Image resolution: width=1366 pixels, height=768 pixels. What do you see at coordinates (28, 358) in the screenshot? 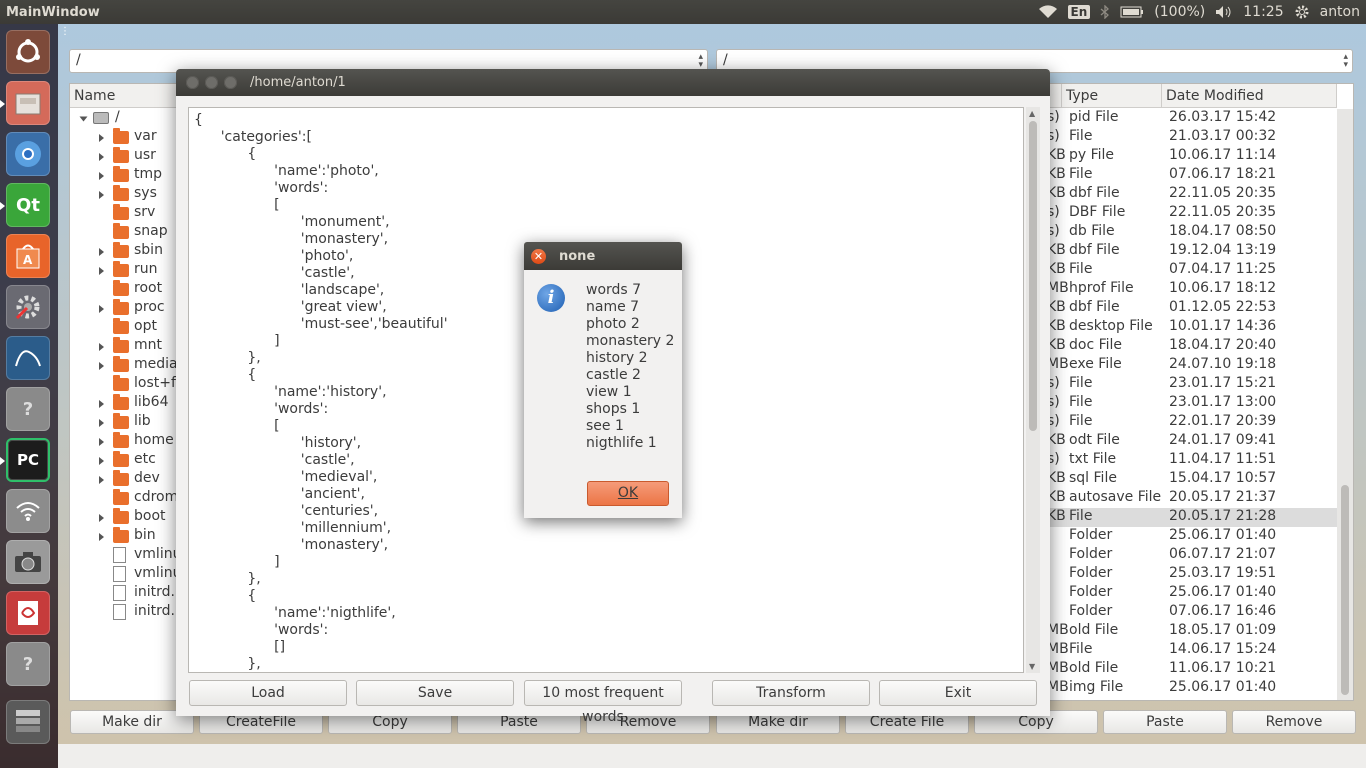
I see `mysql-workbench-icon` at bounding box center [28, 358].